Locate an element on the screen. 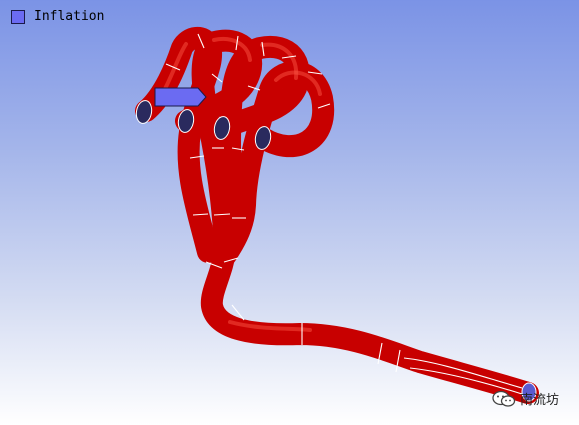  inflation-marker is located at coordinates (180, 97).